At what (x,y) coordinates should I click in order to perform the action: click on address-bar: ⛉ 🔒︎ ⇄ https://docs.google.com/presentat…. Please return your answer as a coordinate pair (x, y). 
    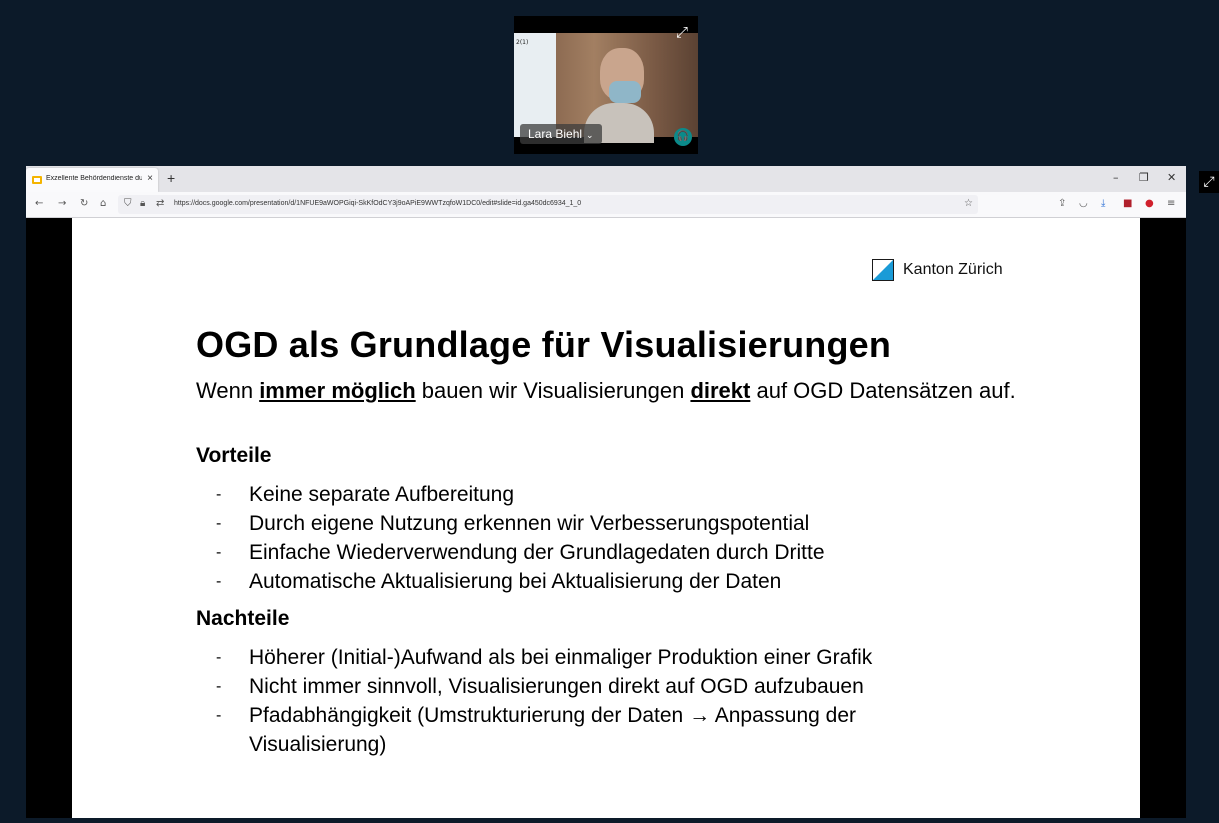
    Looking at the image, I should click on (548, 204).